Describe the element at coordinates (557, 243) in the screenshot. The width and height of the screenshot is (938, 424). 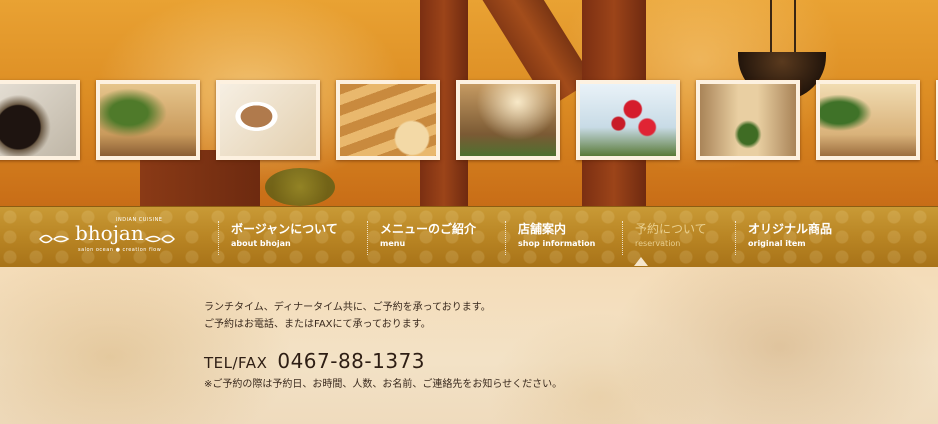
I see `nav-shop-sublabel: shop information` at that location.